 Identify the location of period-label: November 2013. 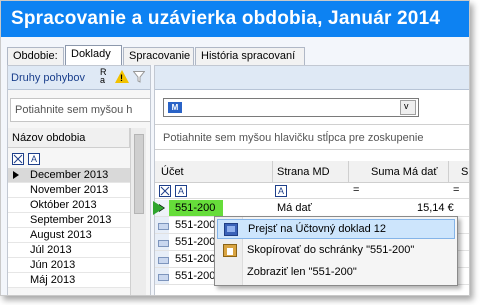
(69, 190).